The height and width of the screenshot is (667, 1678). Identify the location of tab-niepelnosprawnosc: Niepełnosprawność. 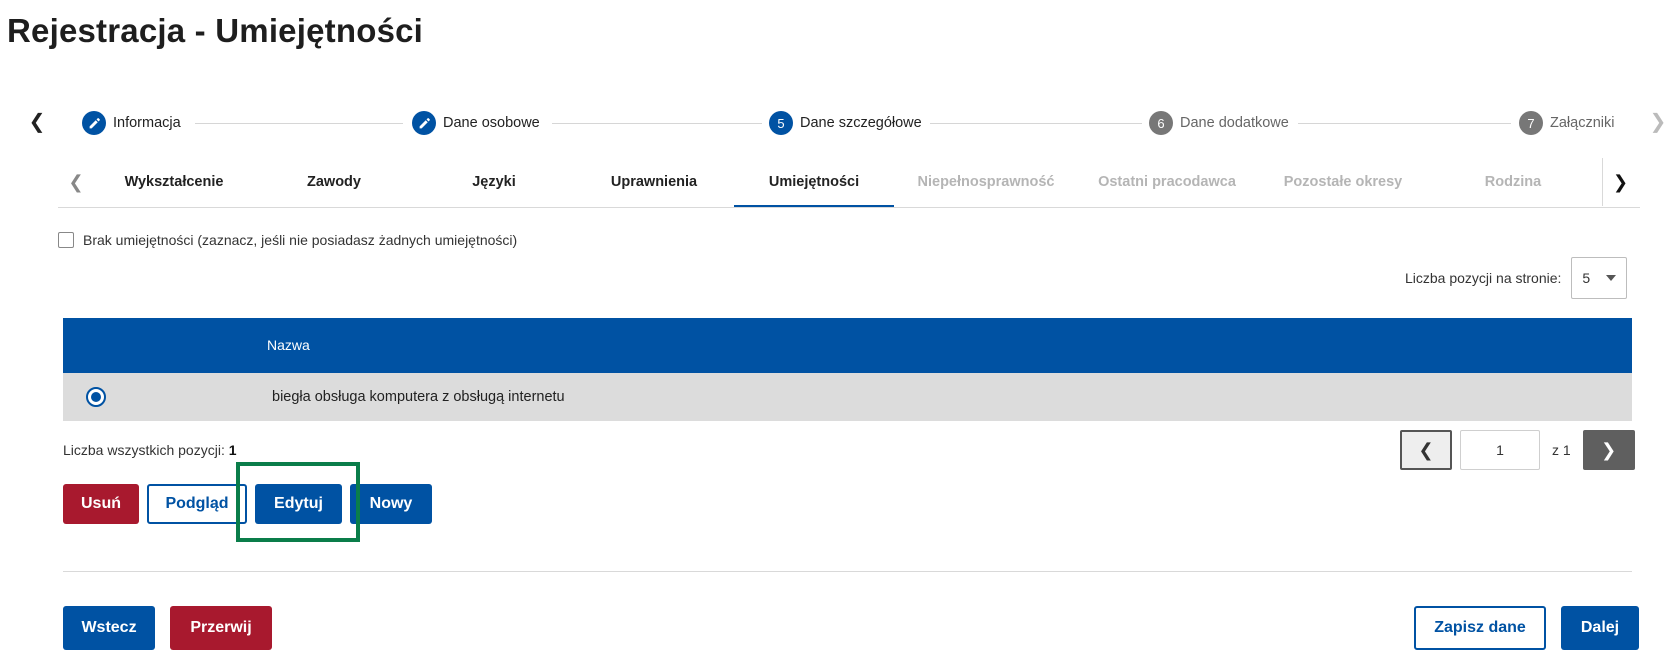
(986, 182).